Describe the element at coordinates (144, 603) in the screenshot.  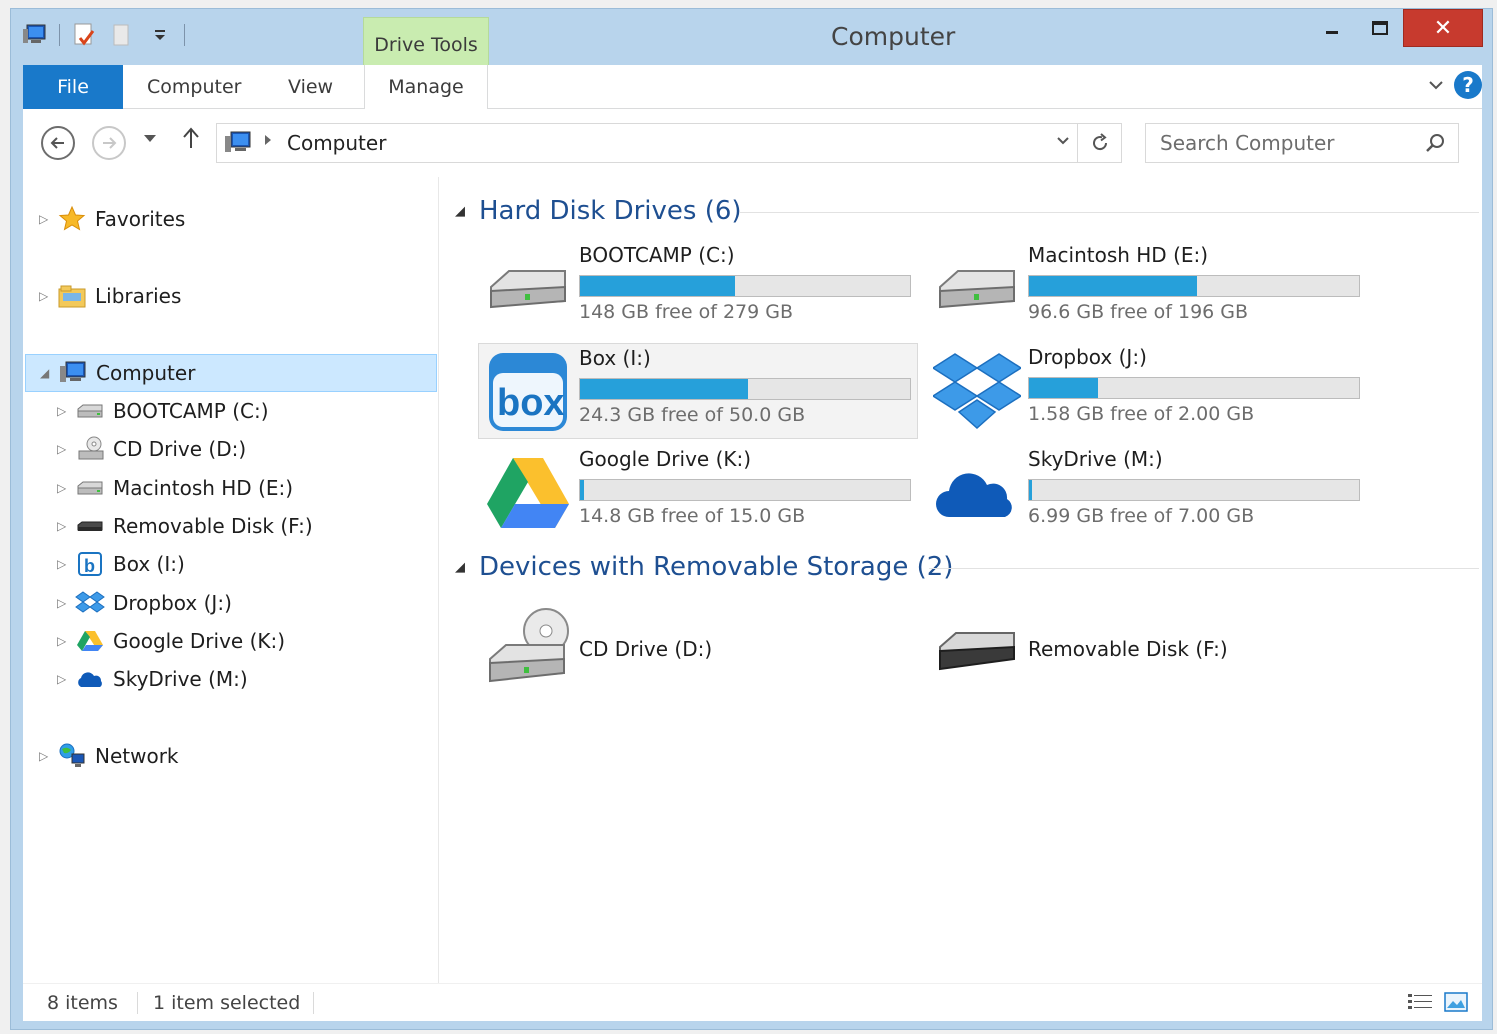
I see `sidebar-item-dropbox: ▷ Dropbox (J:)` at that location.